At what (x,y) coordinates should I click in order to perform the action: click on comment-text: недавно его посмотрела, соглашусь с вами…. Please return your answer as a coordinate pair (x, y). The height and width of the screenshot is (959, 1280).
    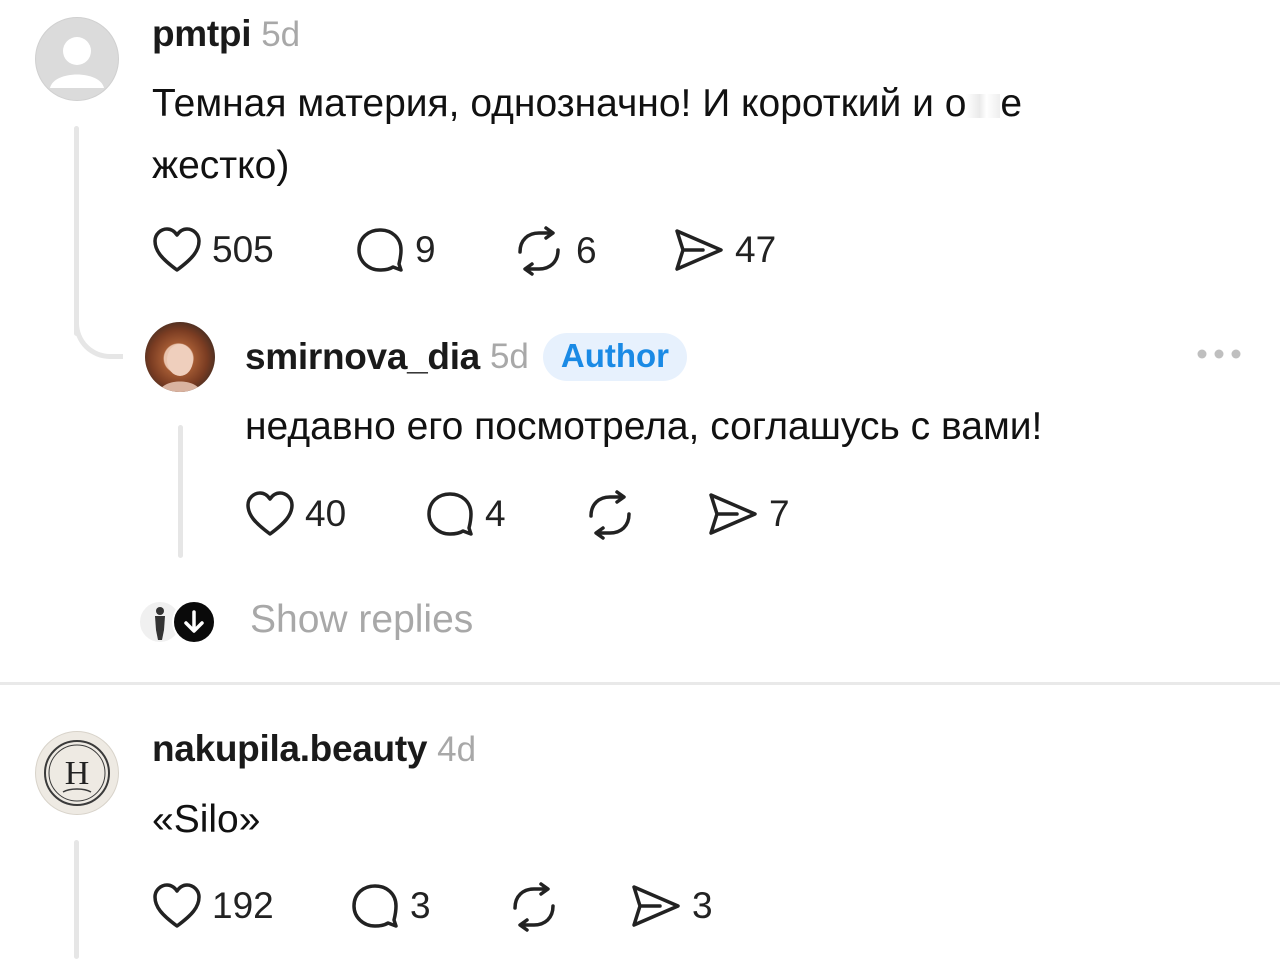
    Looking at the image, I should click on (644, 426).